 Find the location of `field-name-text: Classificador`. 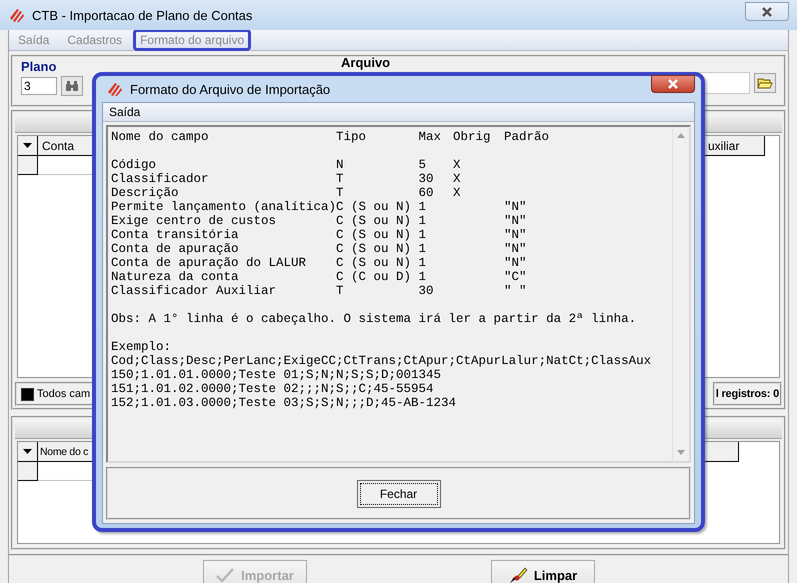

field-name-text: Classificador is located at coordinates (160, 179).